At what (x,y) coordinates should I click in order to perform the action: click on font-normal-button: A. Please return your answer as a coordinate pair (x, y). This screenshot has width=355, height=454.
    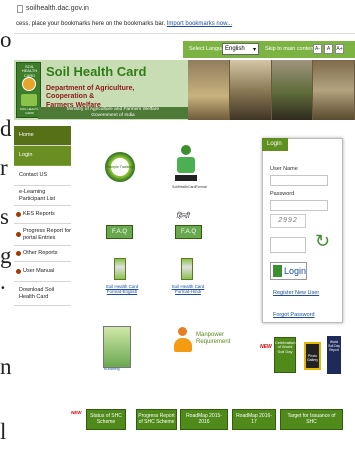
    Looking at the image, I should click on (328, 49).